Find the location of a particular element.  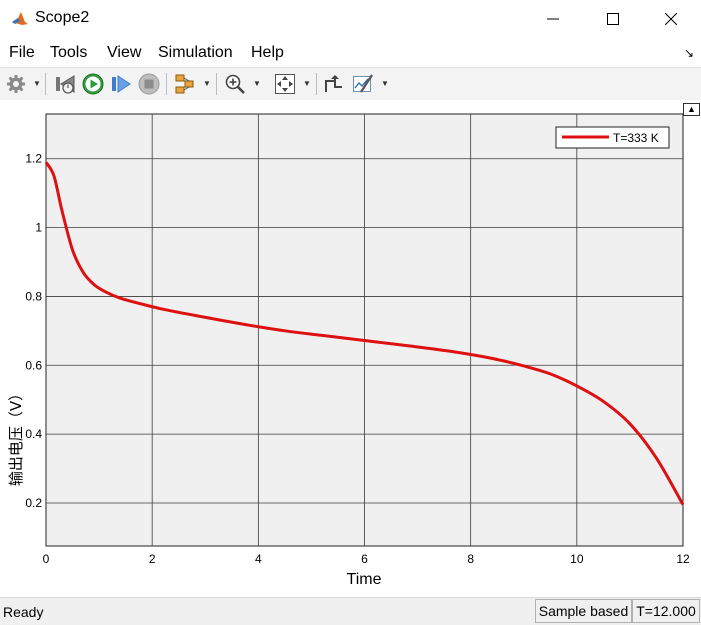

zoom-dropdown-icon: ▼ is located at coordinates (257, 83).